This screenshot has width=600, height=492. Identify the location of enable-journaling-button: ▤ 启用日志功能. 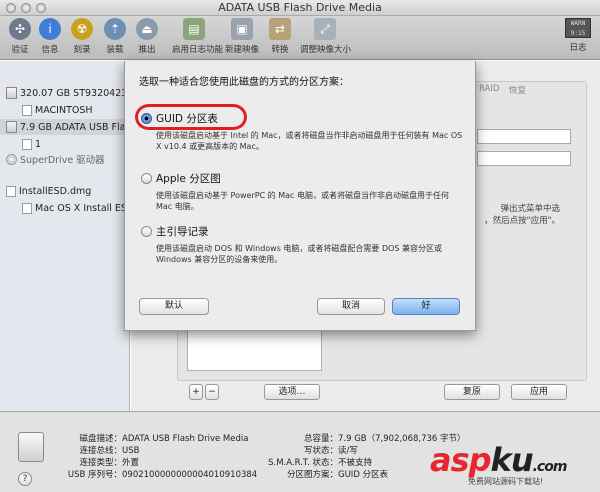
(197, 36).